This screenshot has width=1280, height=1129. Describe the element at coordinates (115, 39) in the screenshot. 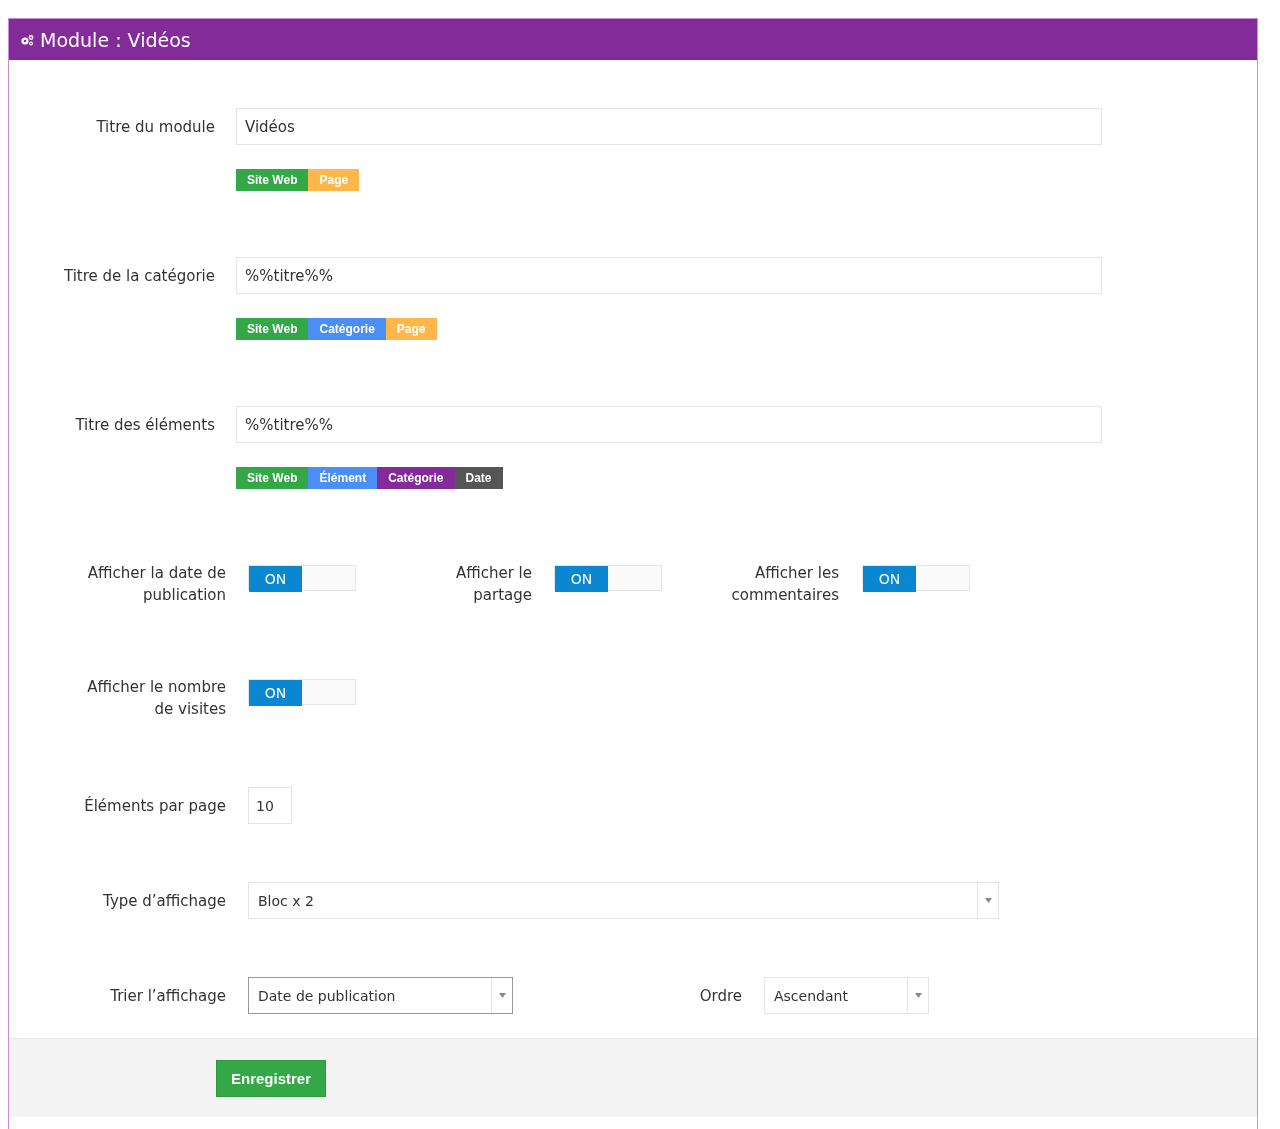

I see `panel-title: Module : Vidéos` at that location.